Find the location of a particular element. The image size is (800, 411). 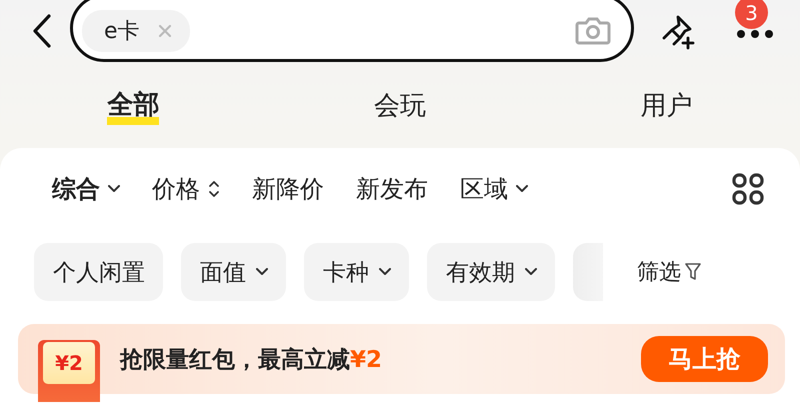

tab: 用户 is located at coordinates (666, 106).